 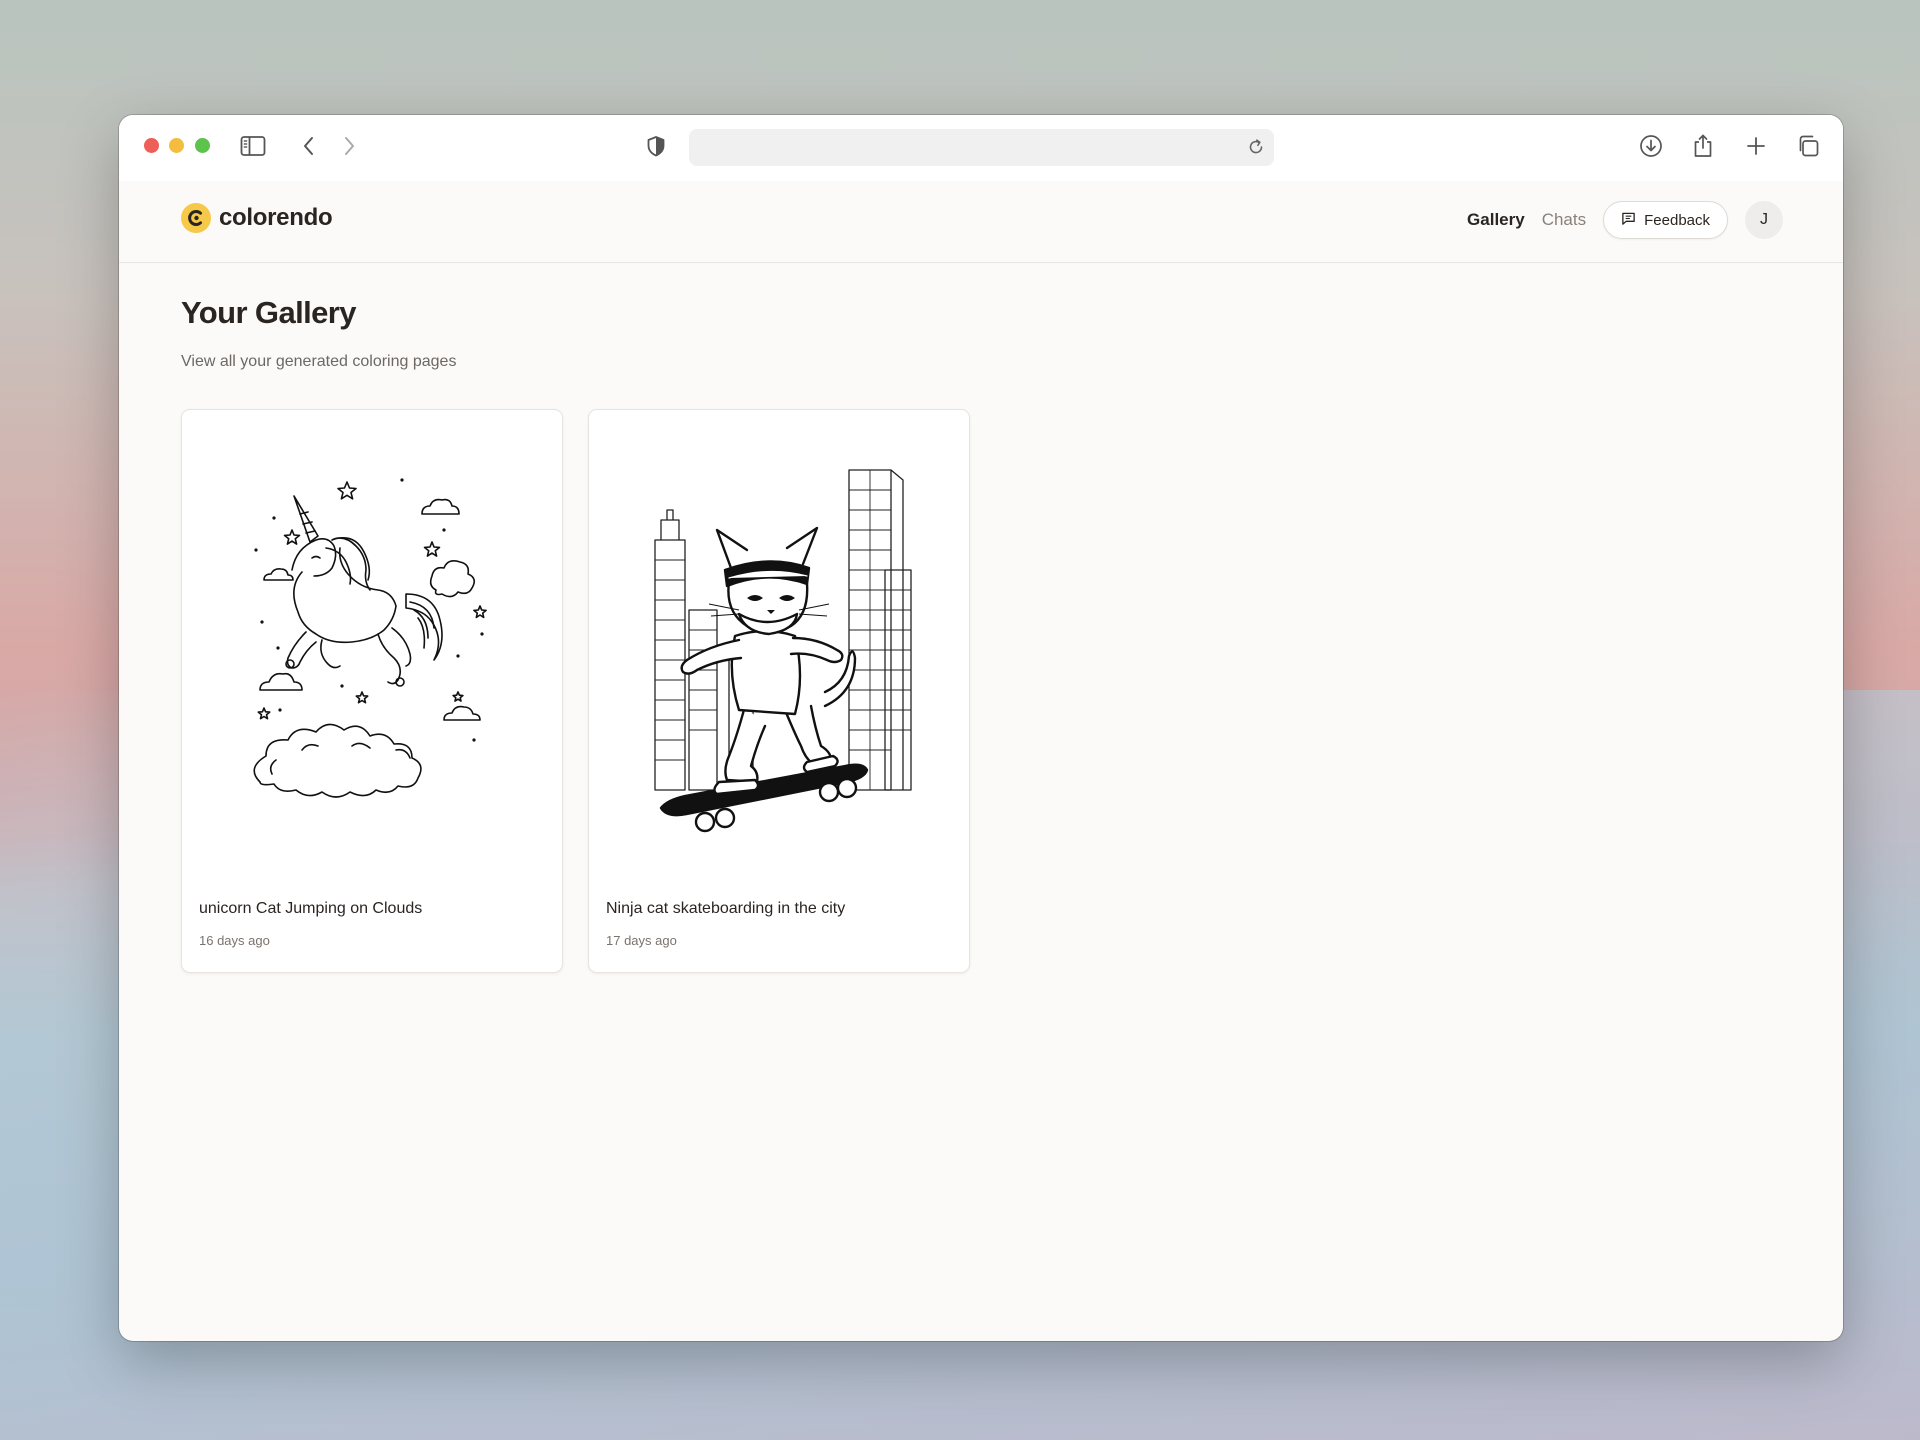 I want to click on browser-toolbar, so click(x=981, y=148).